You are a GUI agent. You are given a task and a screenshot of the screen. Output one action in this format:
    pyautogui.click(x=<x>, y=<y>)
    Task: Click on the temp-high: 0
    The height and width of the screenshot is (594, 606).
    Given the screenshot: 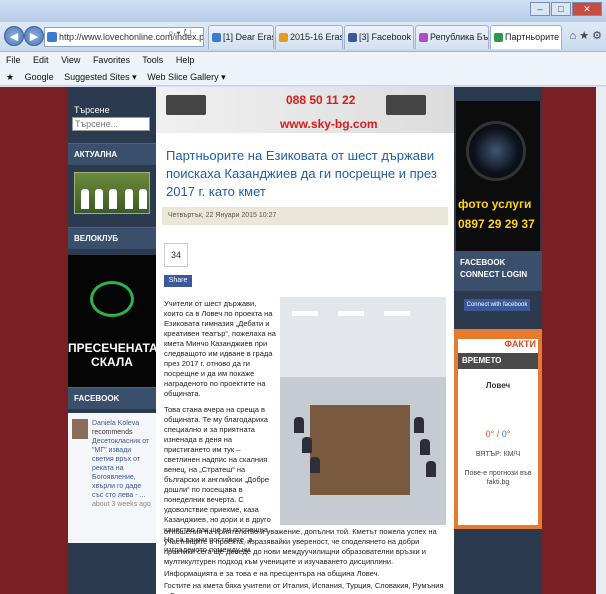 What is the action you would take?
    pyautogui.click(x=488, y=434)
    